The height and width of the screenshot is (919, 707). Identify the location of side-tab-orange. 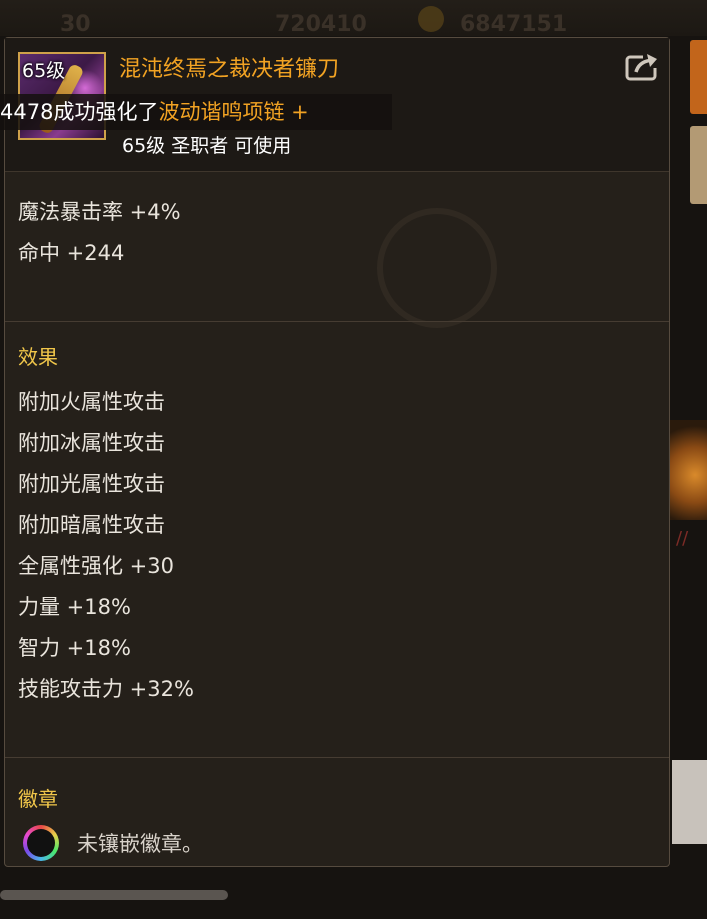
(698, 77).